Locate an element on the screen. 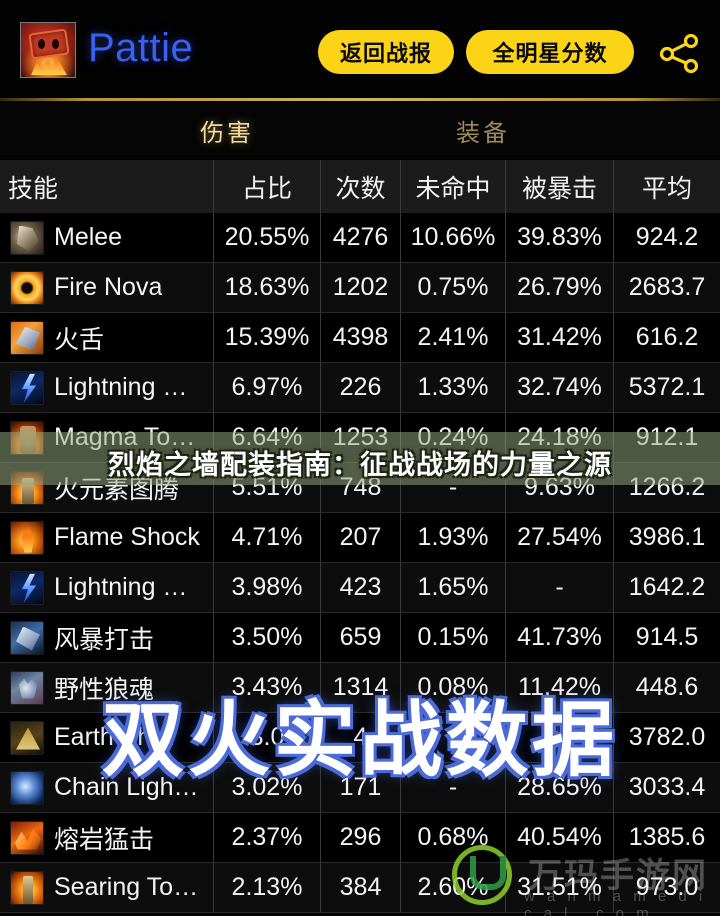 The width and height of the screenshot is (720, 916). percent-cell: 6.97% is located at coordinates (266, 387).